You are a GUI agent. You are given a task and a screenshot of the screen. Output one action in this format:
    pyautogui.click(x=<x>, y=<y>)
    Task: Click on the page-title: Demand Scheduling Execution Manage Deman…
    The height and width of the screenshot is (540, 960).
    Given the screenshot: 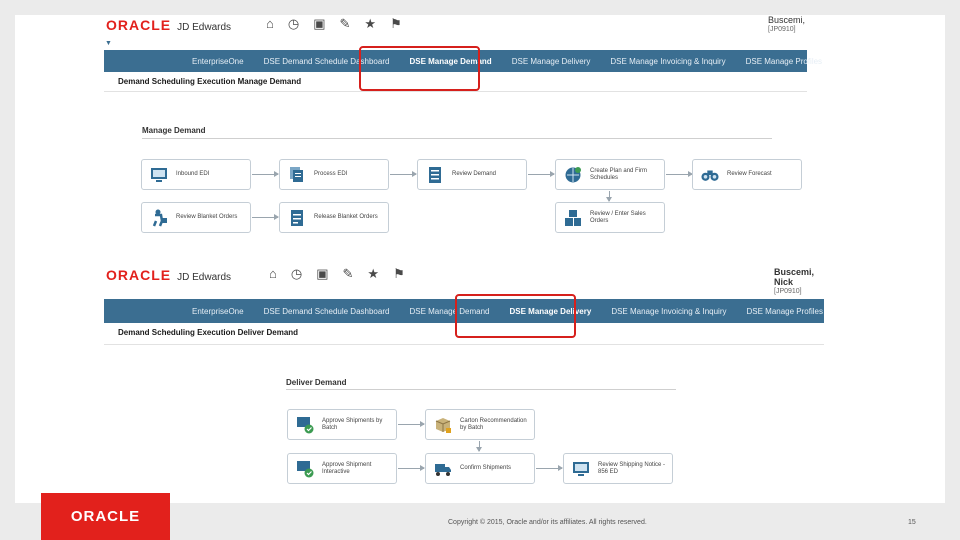 What is the action you would take?
    pyautogui.click(x=210, y=81)
    